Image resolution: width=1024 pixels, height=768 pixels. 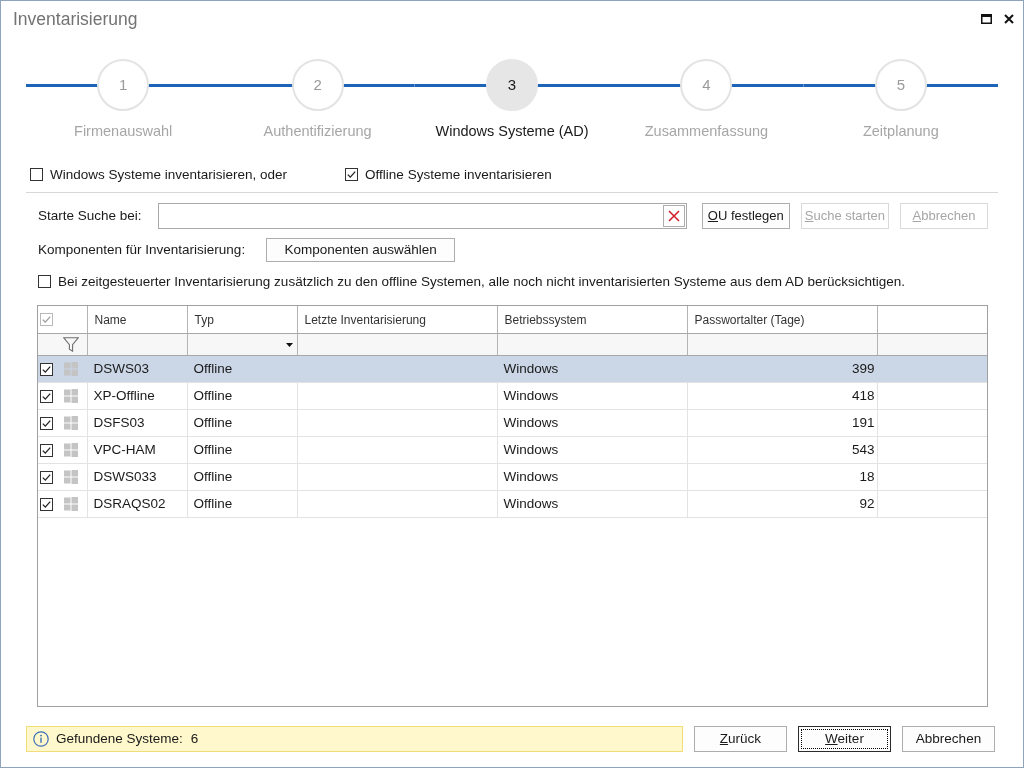 What do you see at coordinates (242, 319) in the screenshot?
I see `column-header: Typ` at bounding box center [242, 319].